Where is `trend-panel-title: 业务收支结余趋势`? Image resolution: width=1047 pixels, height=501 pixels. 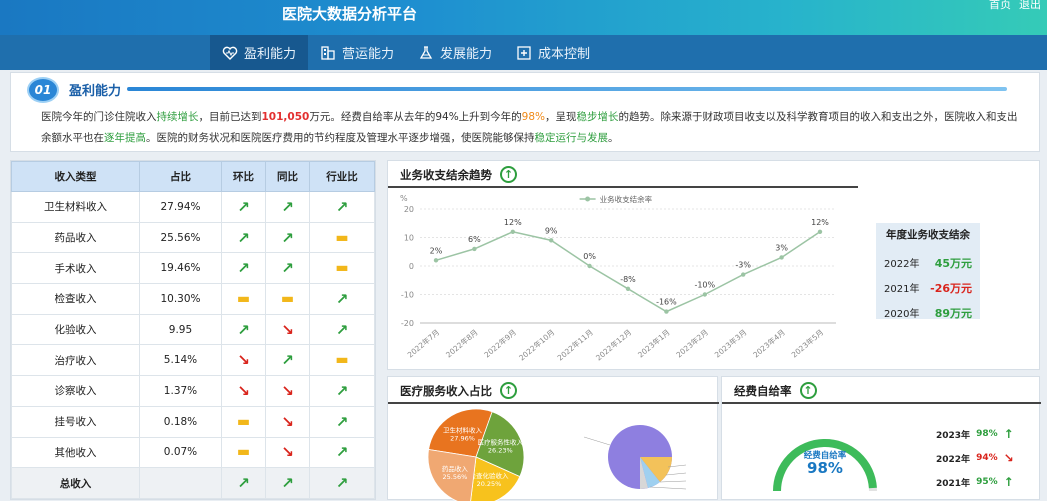 trend-panel-title: 业务收支结余趋势 is located at coordinates (446, 174).